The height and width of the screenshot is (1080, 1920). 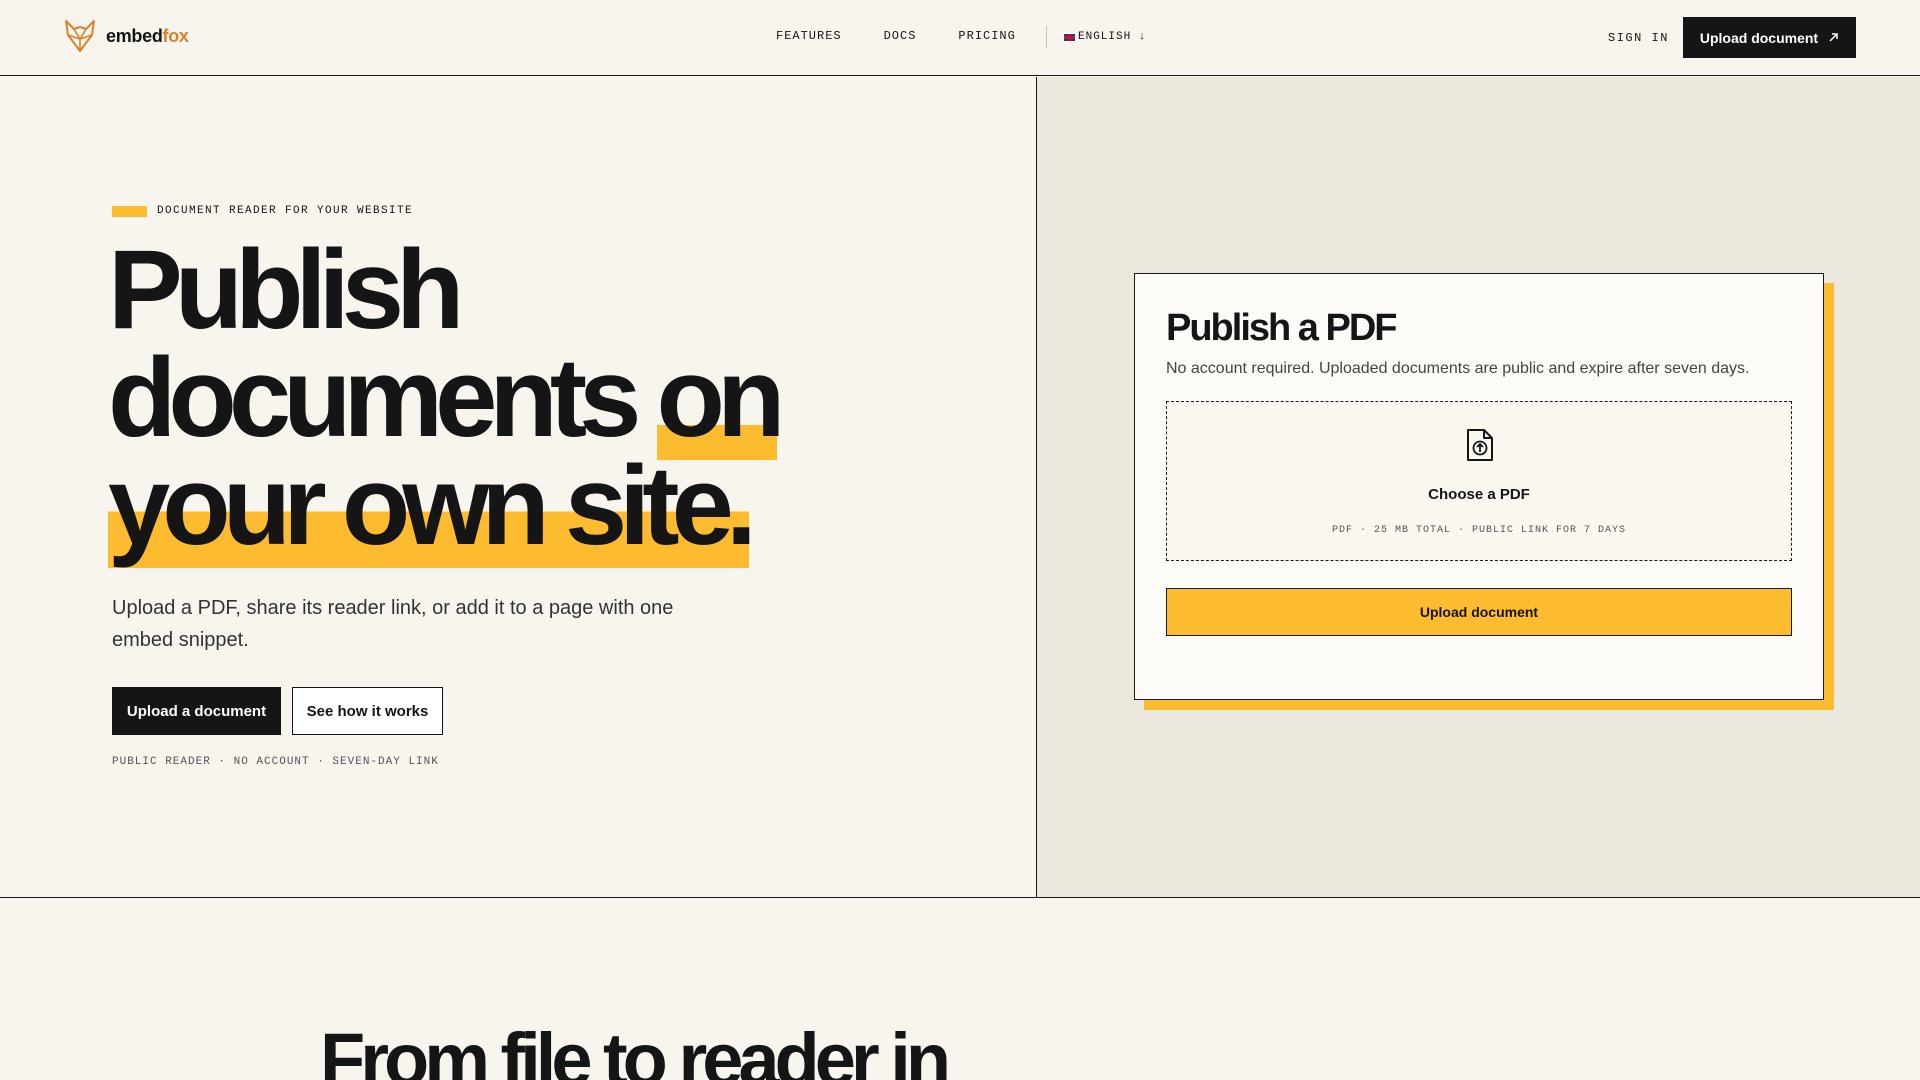 What do you see at coordinates (80, 36) in the screenshot?
I see `fox-icon` at bounding box center [80, 36].